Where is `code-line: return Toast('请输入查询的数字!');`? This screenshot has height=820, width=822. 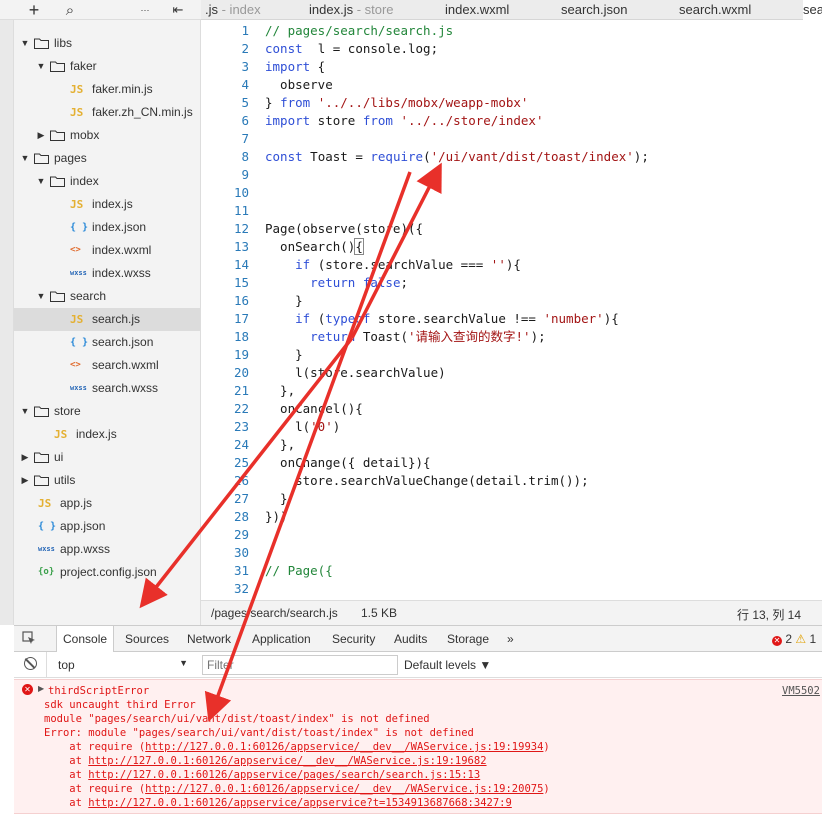
code-line: return Toast('请输入查询的数字!'); is located at coordinates (543, 337).